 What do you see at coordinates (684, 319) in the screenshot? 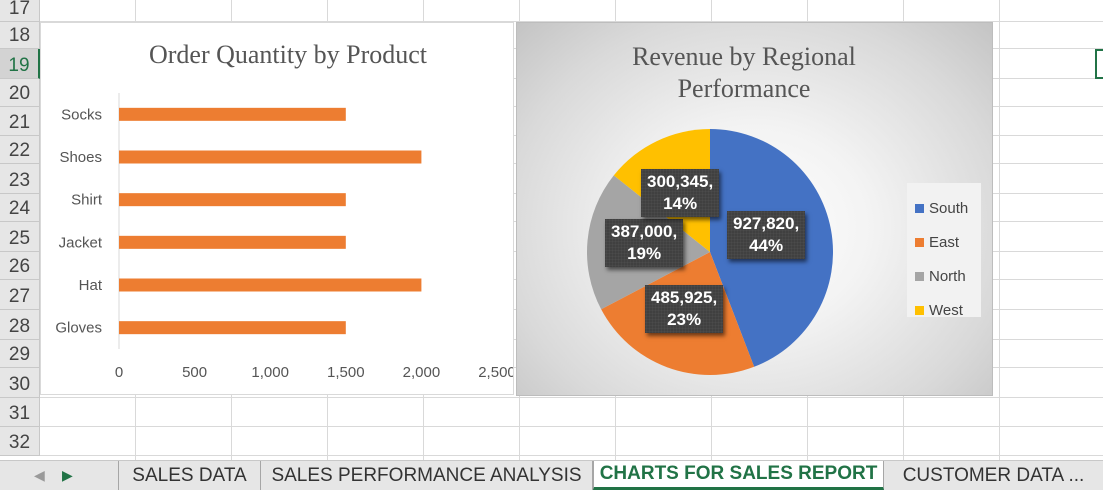
I see `data-label-percent: 23%` at bounding box center [684, 319].